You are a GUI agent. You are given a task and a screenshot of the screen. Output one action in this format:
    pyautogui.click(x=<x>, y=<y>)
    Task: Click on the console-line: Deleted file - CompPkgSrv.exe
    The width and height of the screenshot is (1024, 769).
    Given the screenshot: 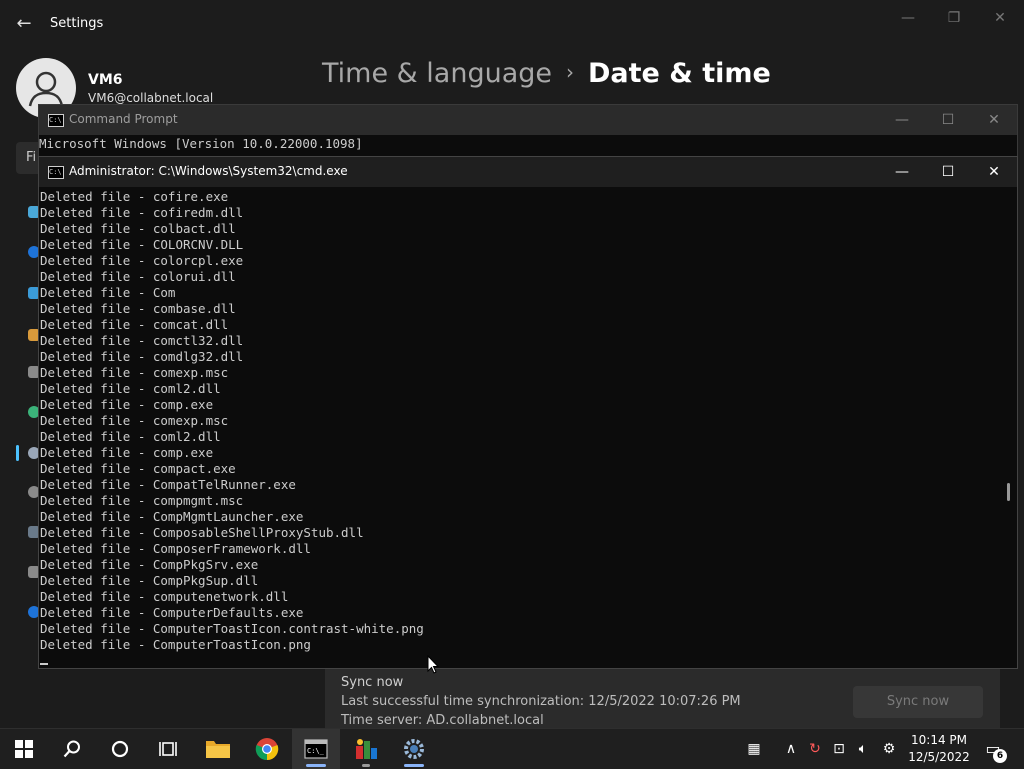 What is the action you would take?
    pyautogui.click(x=149, y=564)
    